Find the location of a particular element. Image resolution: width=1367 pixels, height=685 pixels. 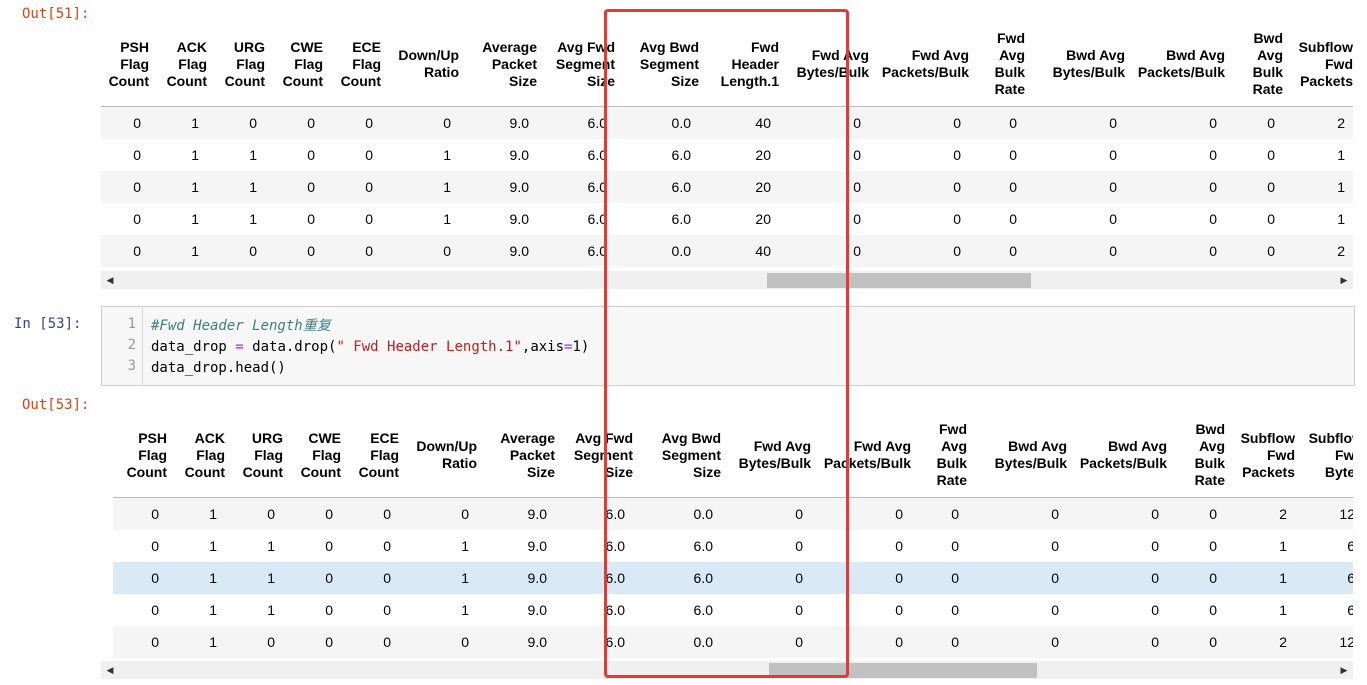

horizontal-scrollbar-51: ◀ ▶ is located at coordinates (727, 280).